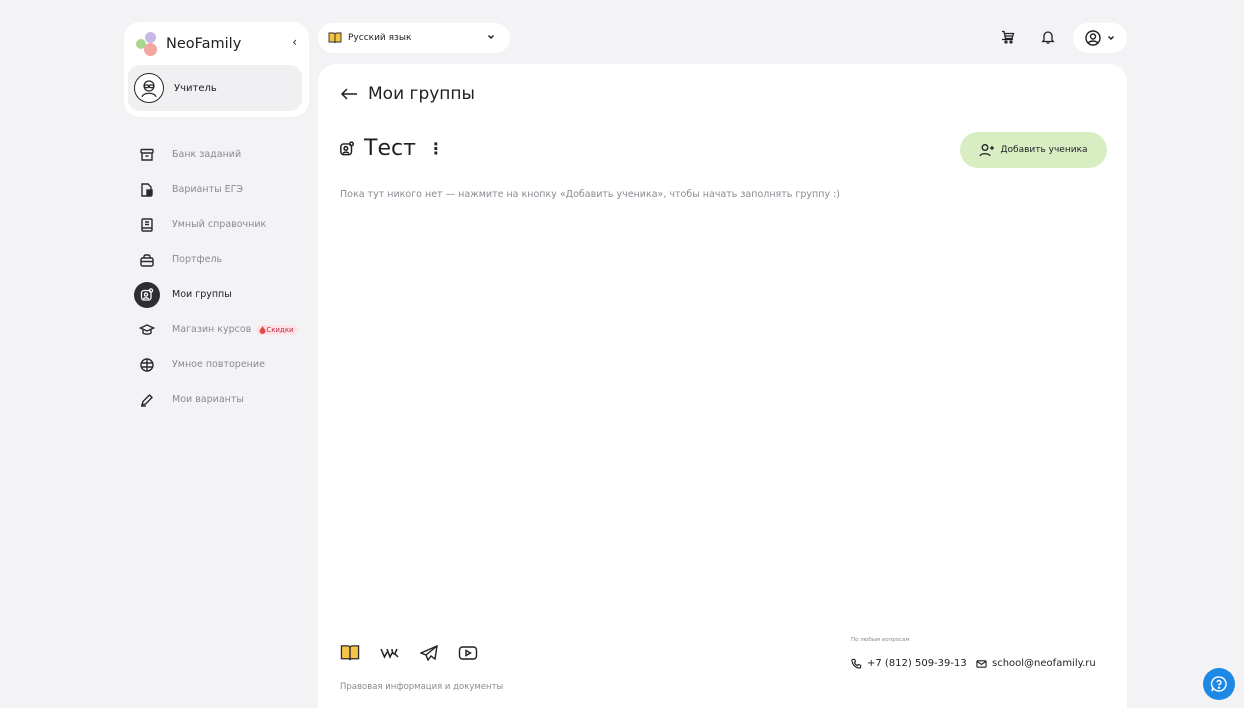  Describe the element at coordinates (208, 399) in the screenshot. I see `sidebar-item-label: Мои варианты` at that location.